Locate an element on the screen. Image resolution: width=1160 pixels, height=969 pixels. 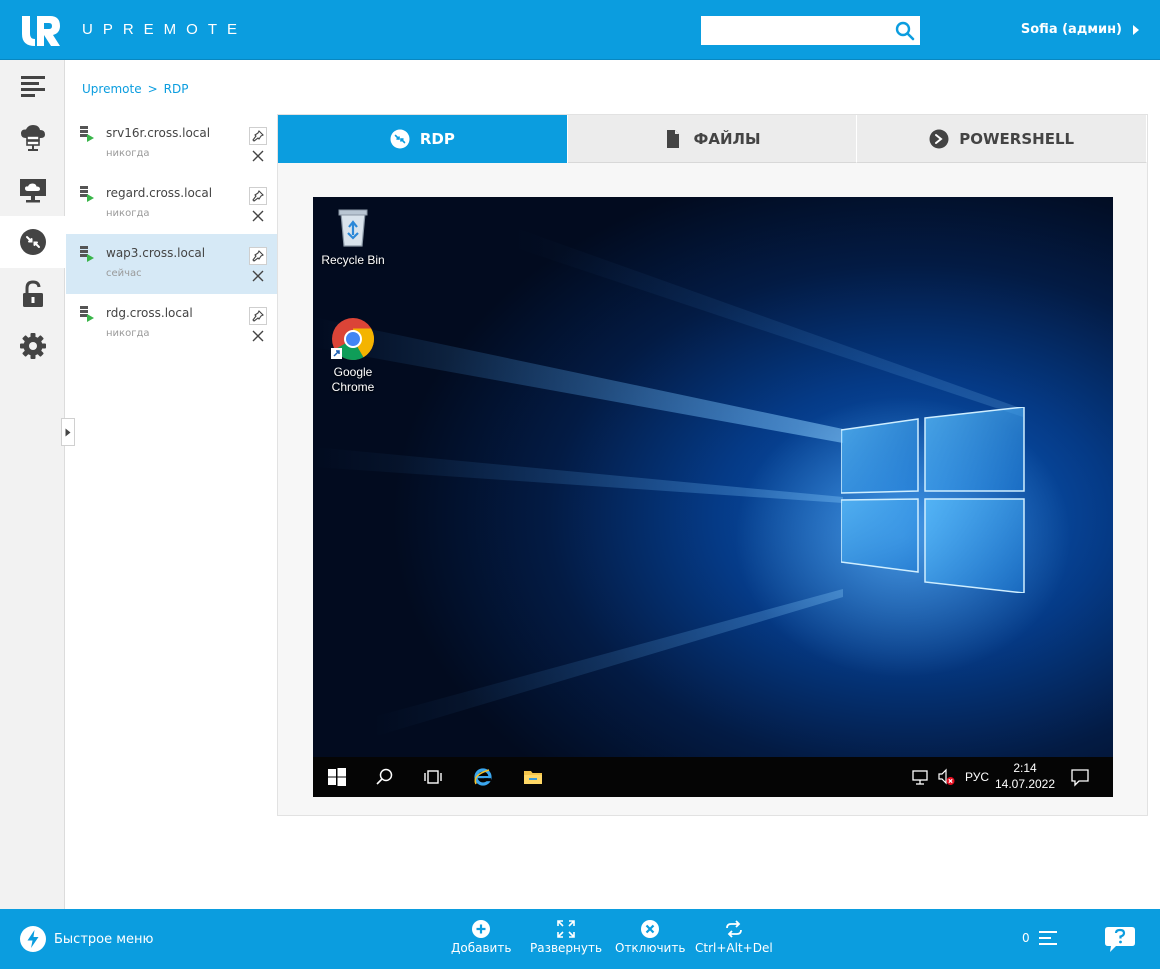
powershell-icon is located at coordinates (939, 138).